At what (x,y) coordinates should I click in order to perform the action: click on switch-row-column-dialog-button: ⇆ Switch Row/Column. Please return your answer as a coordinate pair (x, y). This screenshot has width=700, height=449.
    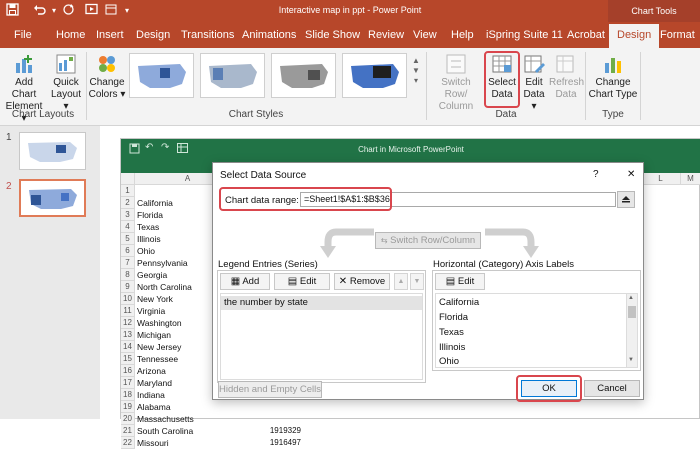
    Looking at the image, I should click on (428, 240).